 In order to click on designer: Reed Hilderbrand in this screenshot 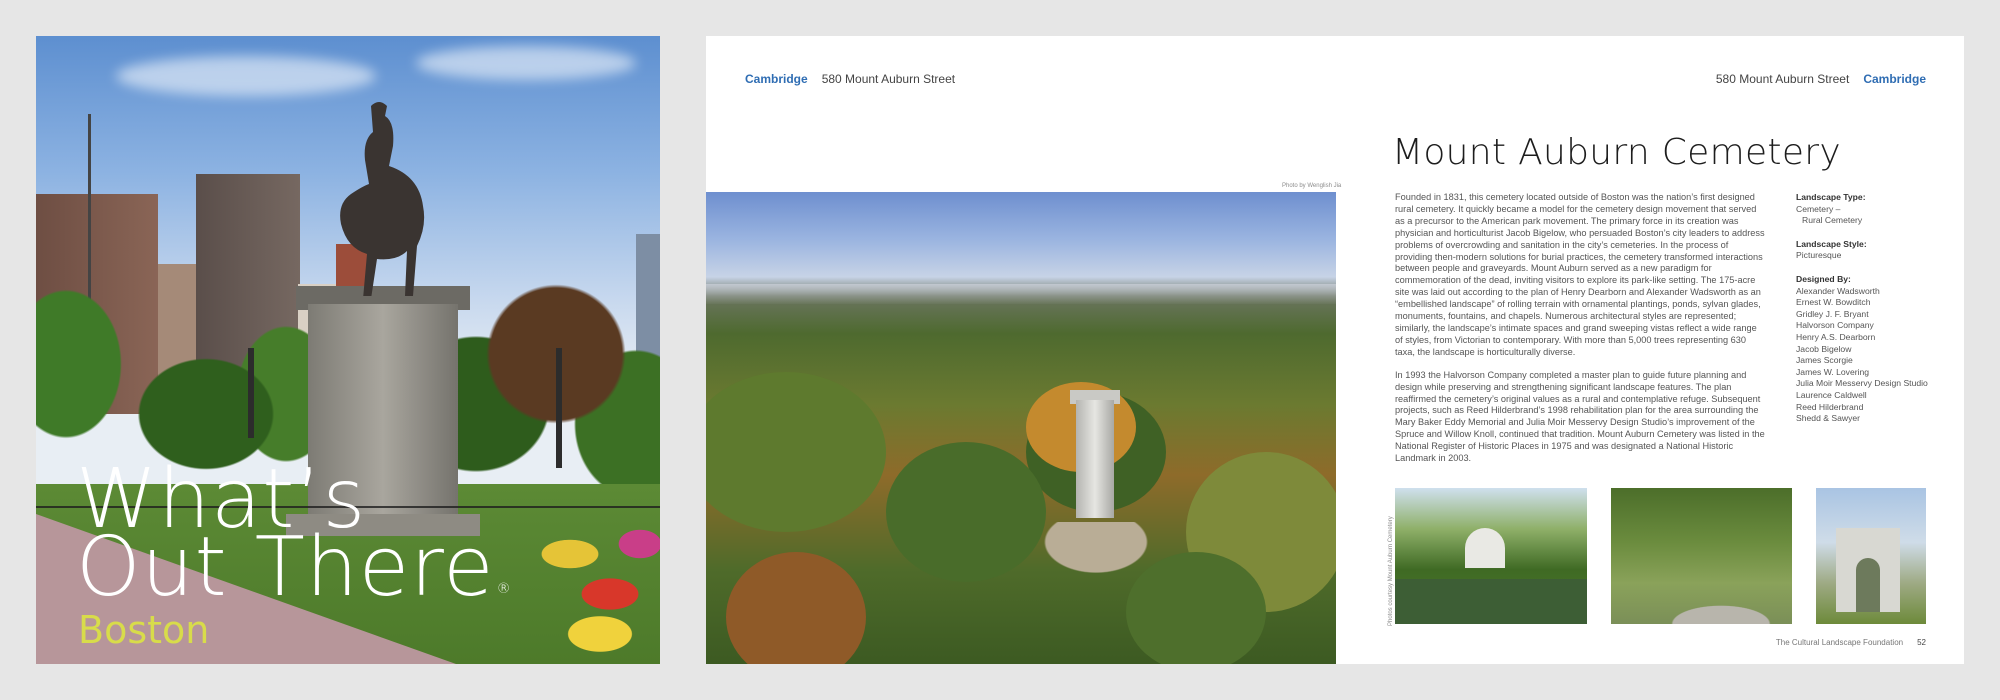, I will do `click(1830, 406)`.